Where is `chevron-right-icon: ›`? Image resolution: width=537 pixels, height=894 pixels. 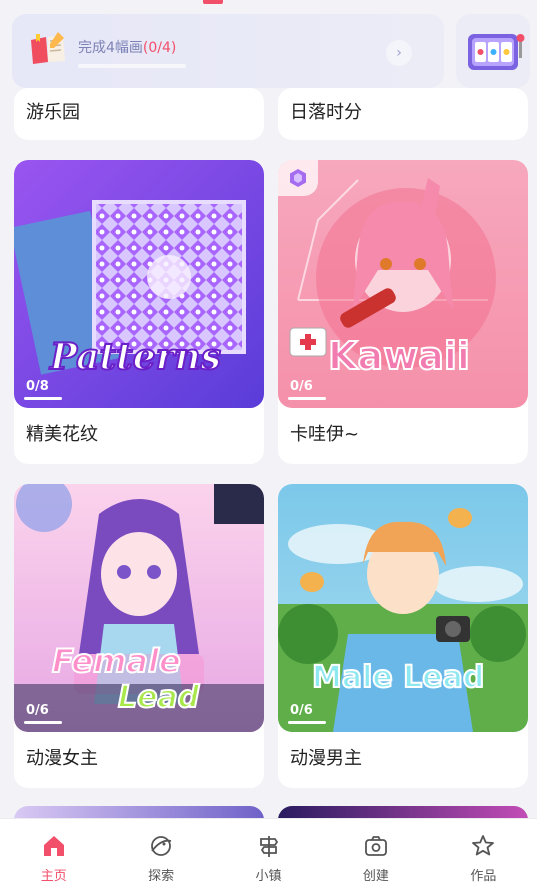 chevron-right-icon: › is located at coordinates (399, 53).